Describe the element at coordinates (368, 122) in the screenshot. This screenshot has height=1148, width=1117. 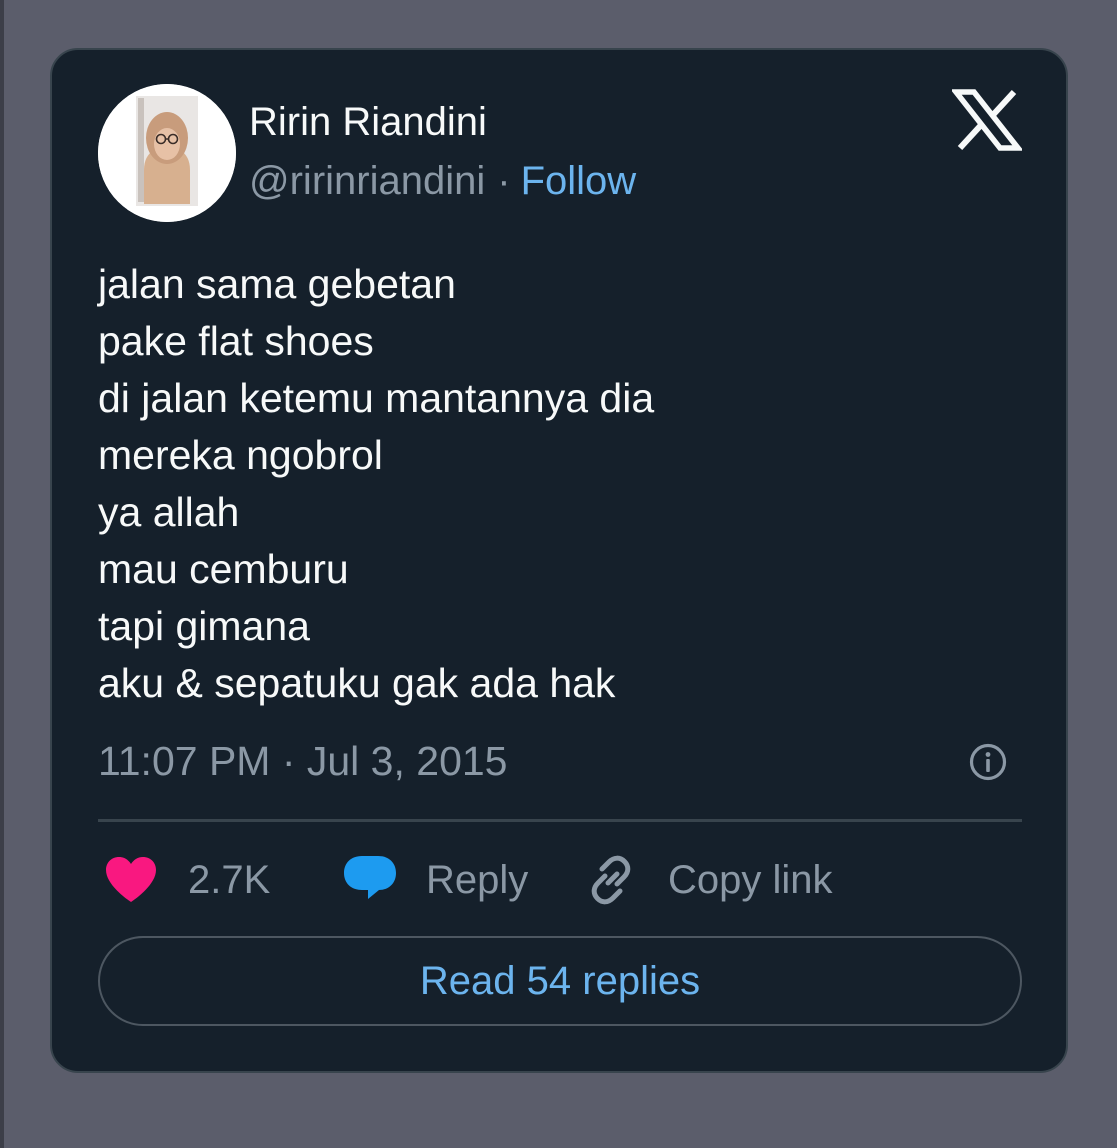
I see `author-display-name: Ririn Riandini` at that location.